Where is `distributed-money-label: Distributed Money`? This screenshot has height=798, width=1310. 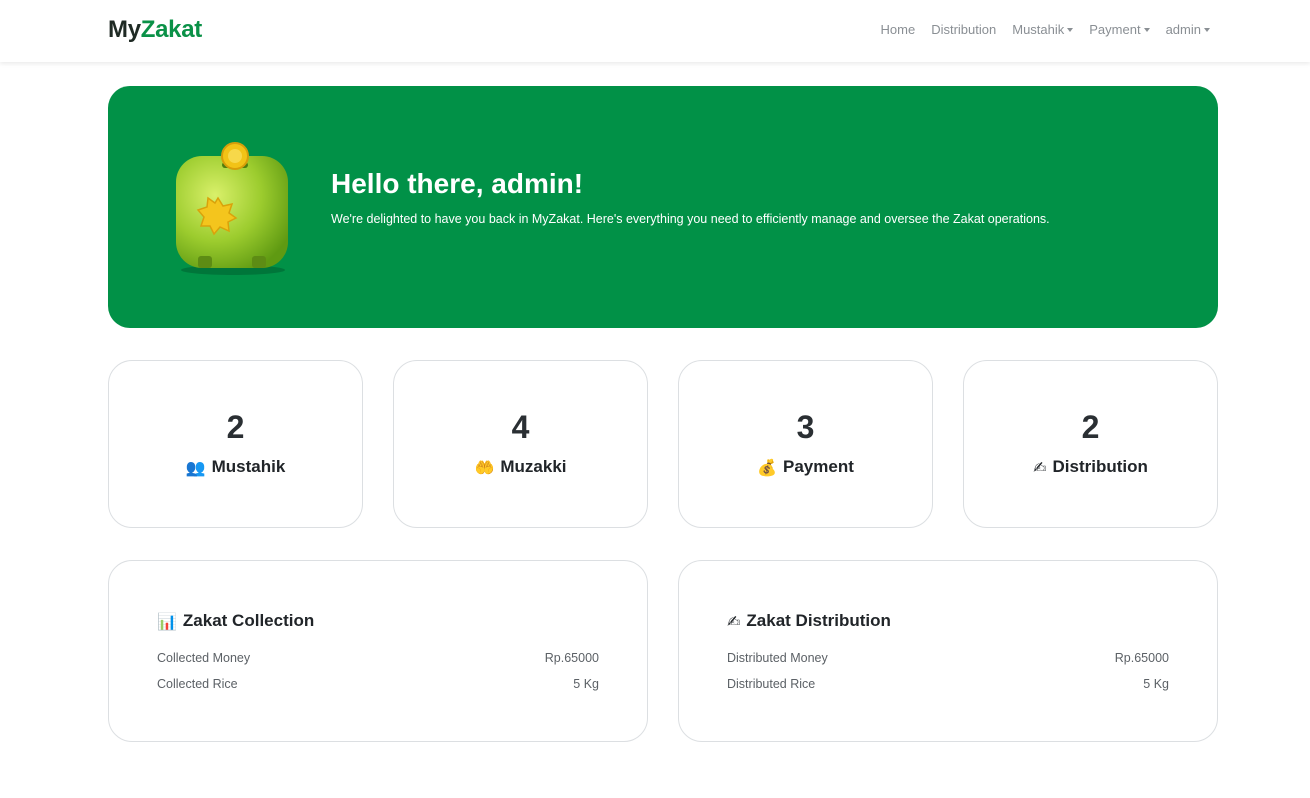 distributed-money-label: Distributed Money is located at coordinates (777, 658).